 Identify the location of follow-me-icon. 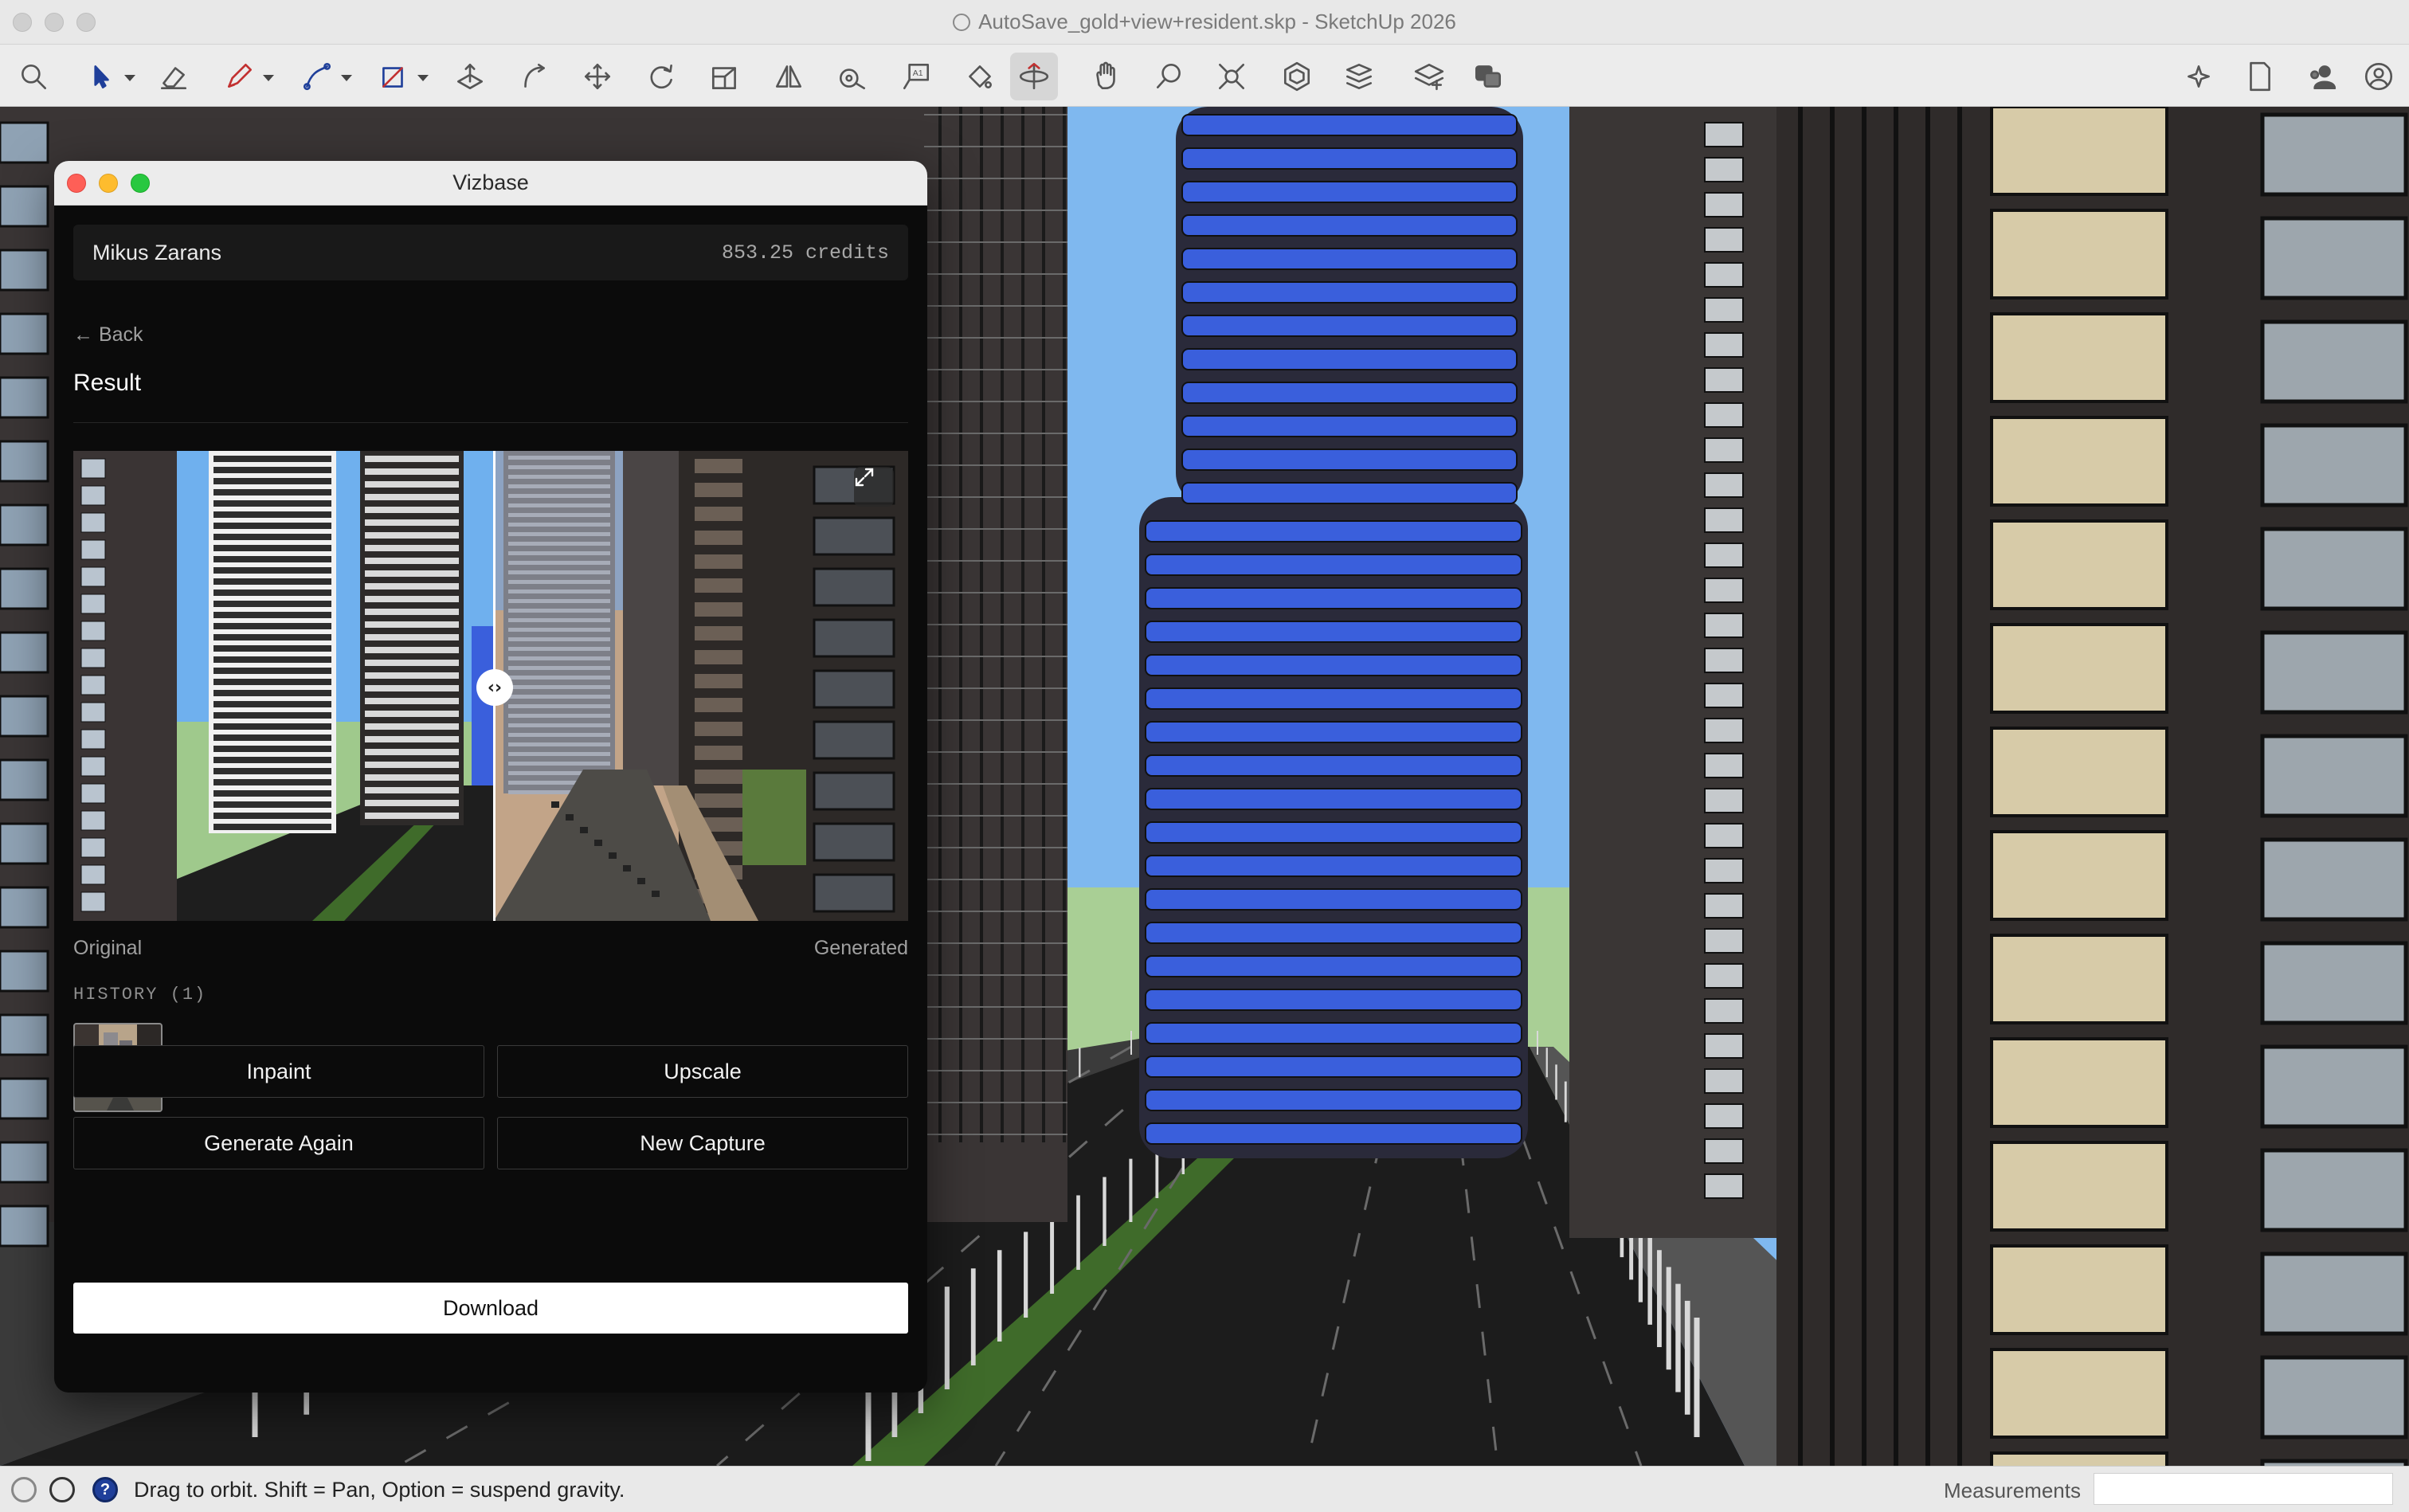
(534, 77).